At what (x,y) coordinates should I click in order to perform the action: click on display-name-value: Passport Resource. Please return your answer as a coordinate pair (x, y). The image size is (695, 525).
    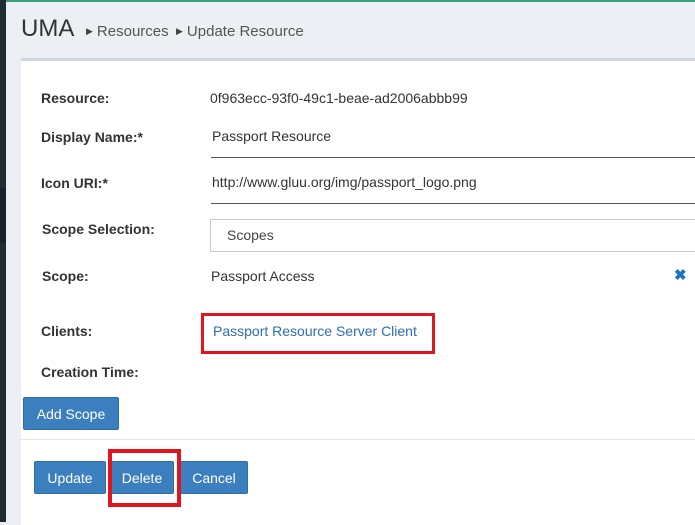
    Looking at the image, I should click on (272, 136).